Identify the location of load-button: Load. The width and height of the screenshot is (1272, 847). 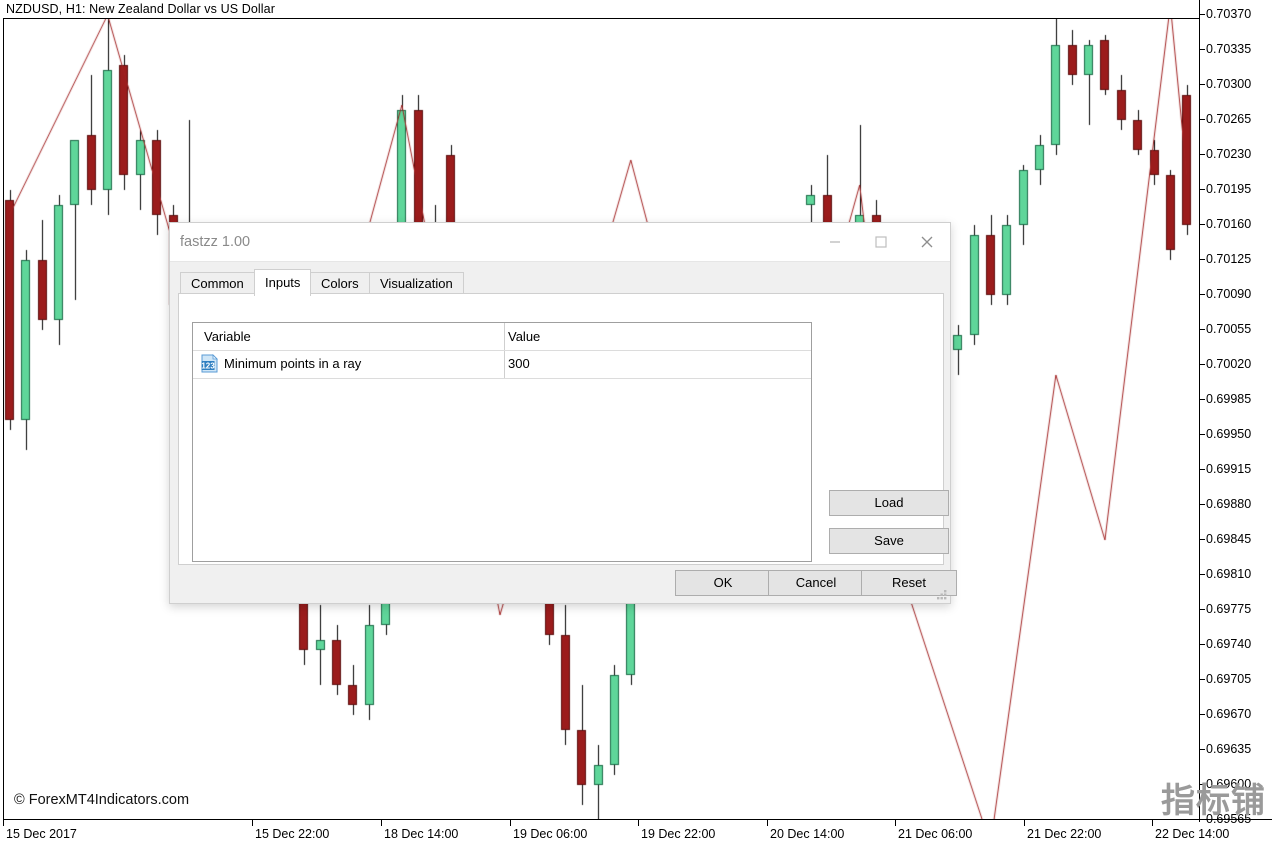
(889, 503).